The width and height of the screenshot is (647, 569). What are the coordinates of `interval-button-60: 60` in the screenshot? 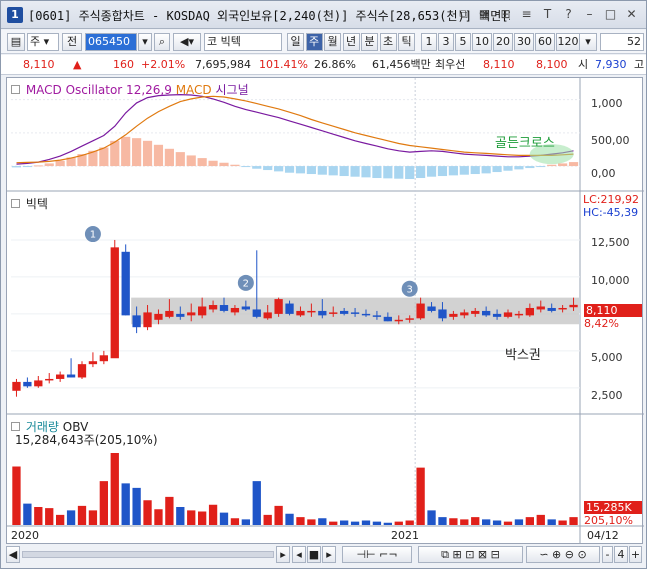 It's located at (545, 42).